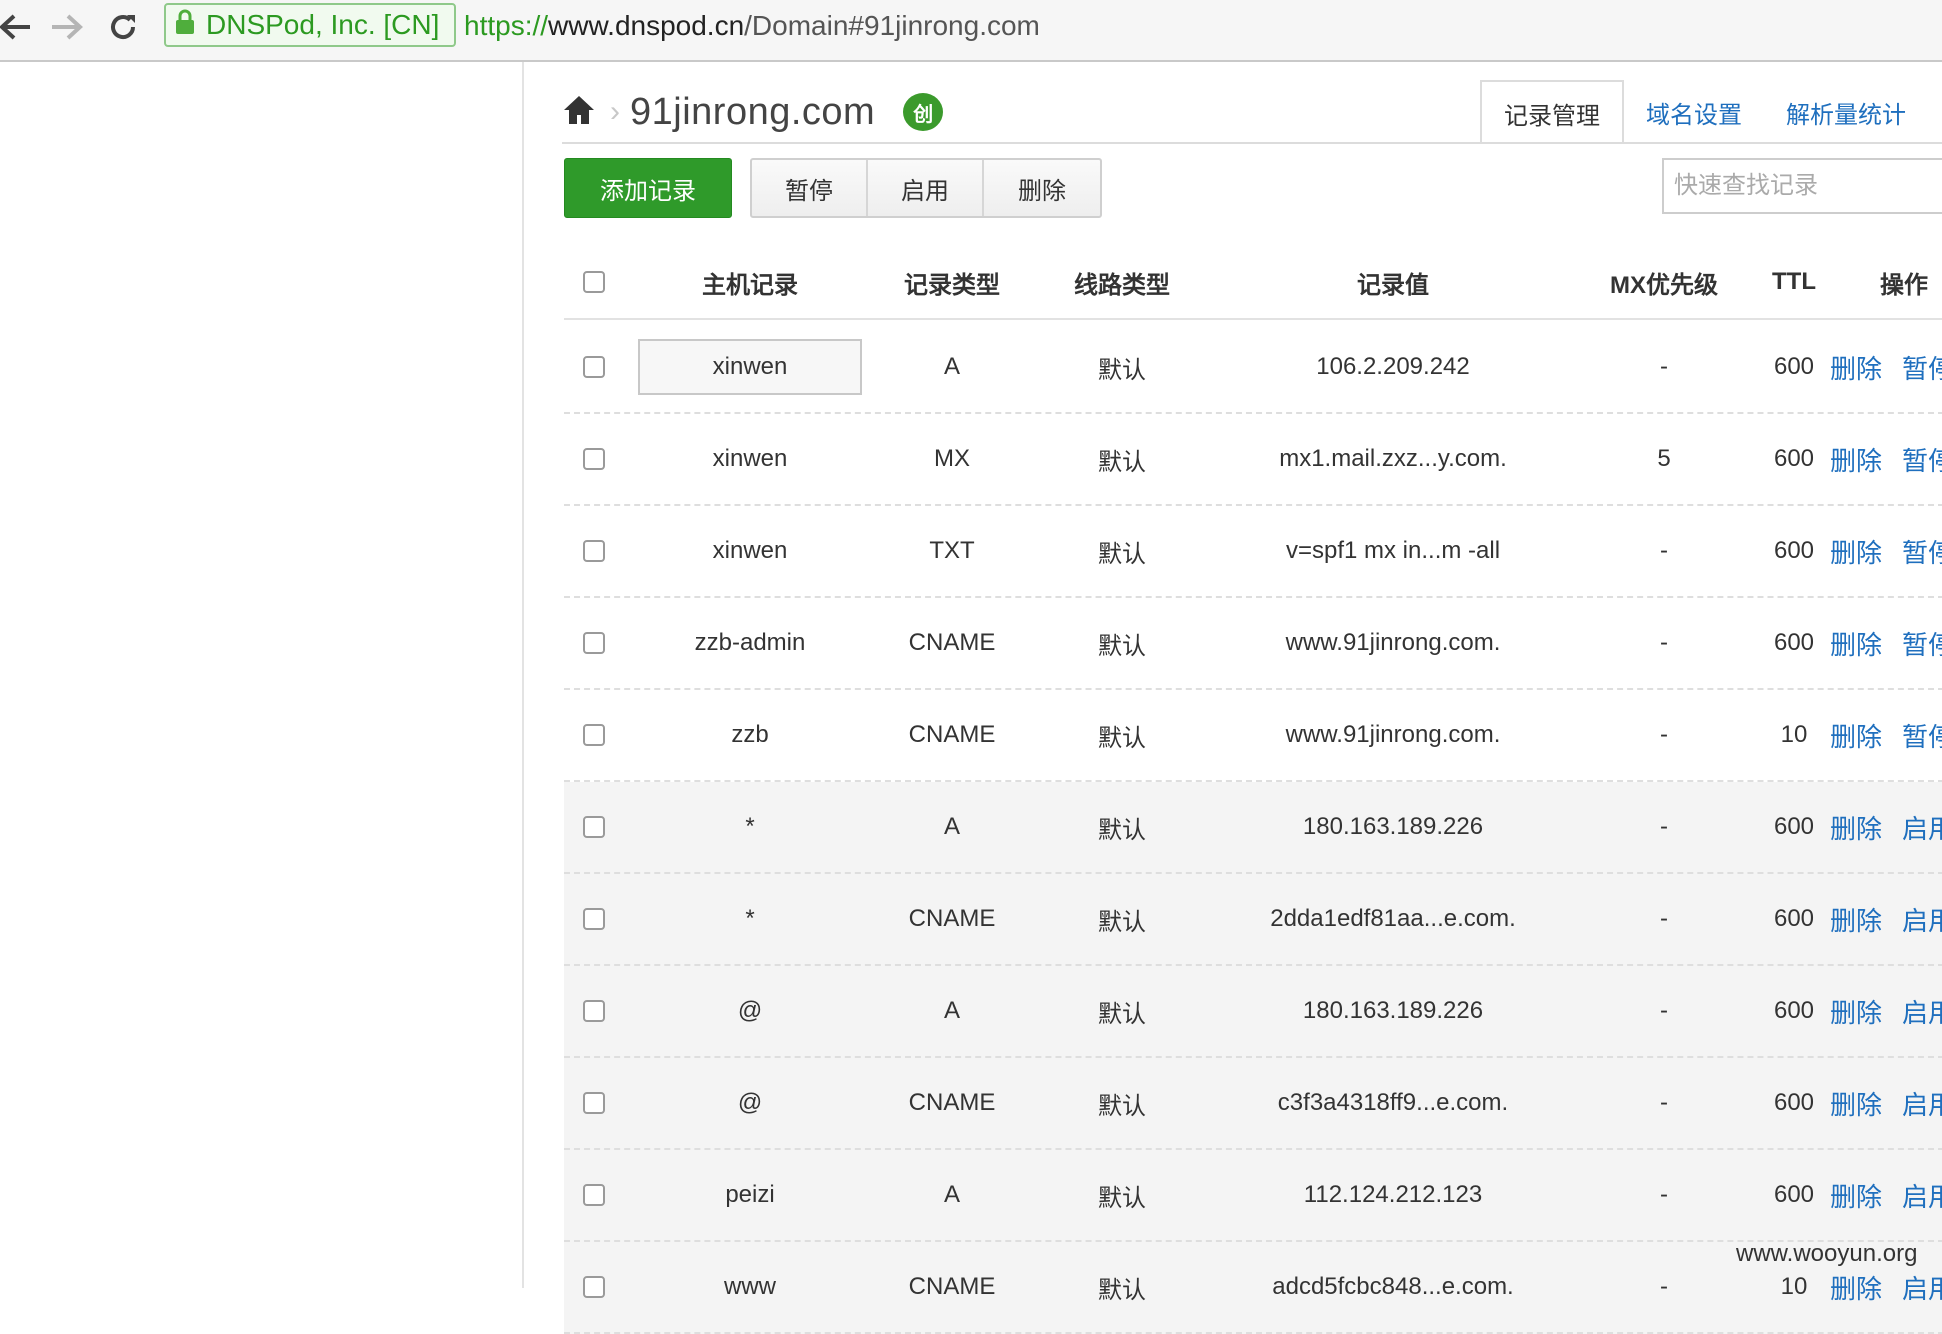 The width and height of the screenshot is (1942, 1334). I want to click on cell-value: c3f3a4318ff9...e.com., so click(1393, 1103).